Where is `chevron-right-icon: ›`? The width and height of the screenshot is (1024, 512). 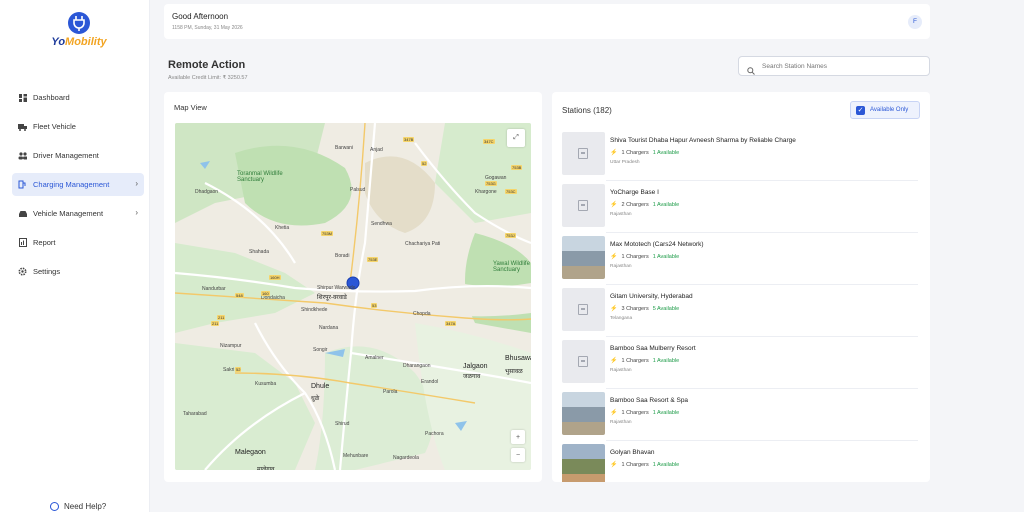 chevron-right-icon: › is located at coordinates (136, 212).